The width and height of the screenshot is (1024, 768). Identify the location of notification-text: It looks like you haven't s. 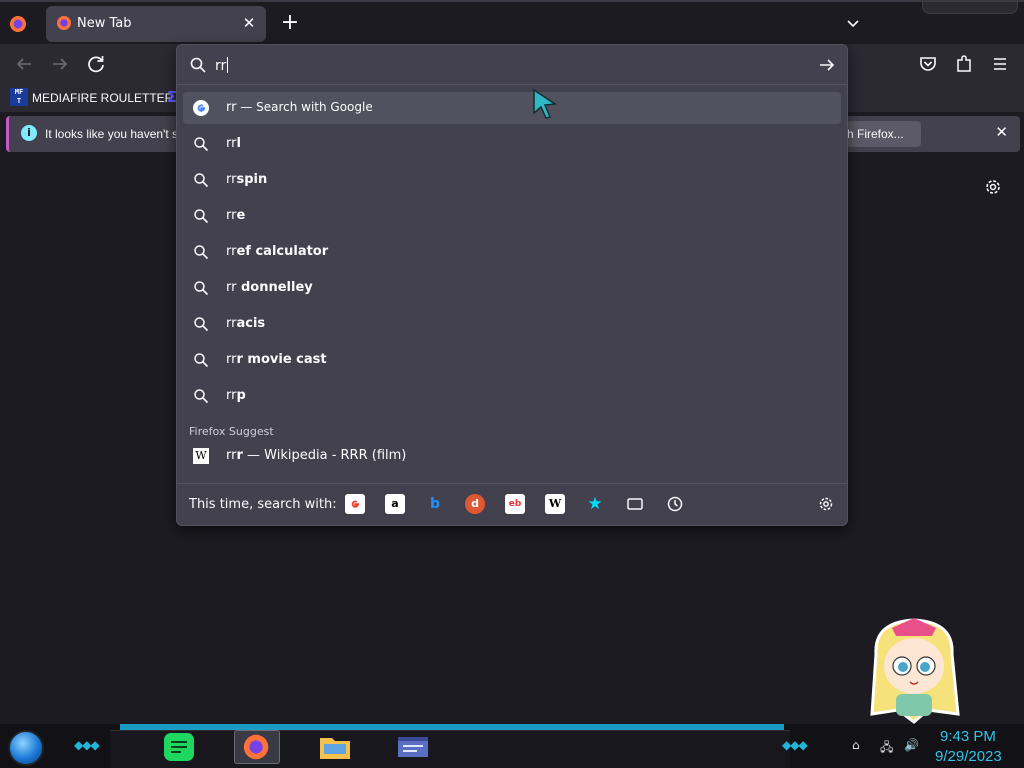
(112, 134).